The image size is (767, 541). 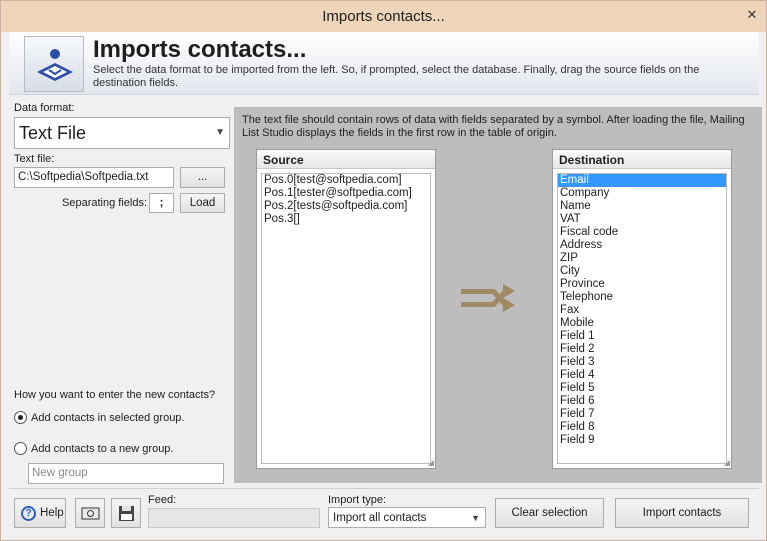 What do you see at coordinates (642, 323) in the screenshot?
I see `list-item: Mobile` at bounding box center [642, 323].